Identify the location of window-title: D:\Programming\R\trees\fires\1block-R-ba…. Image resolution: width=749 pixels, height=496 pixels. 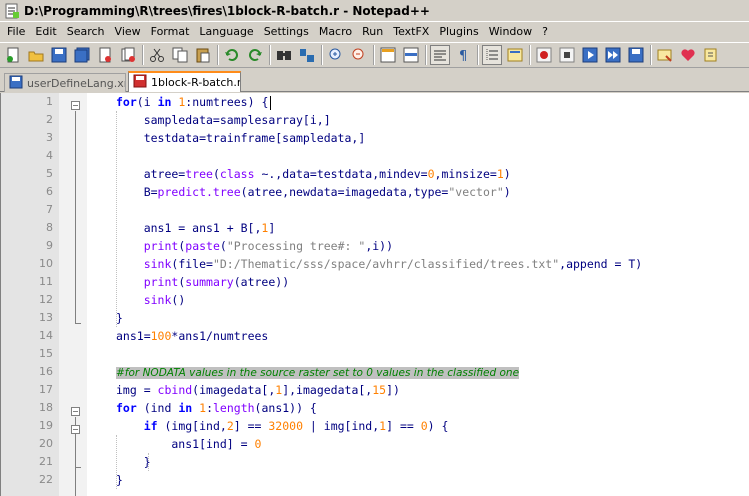
(227, 10).